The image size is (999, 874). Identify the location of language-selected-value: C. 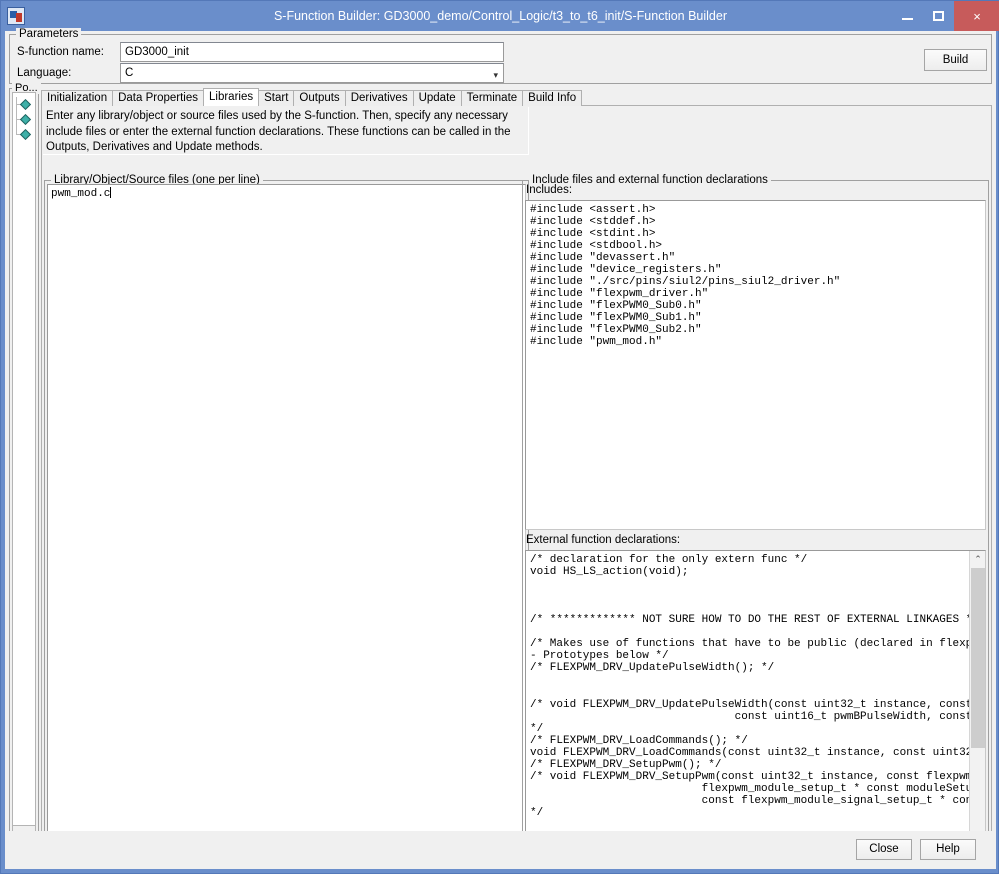
(129, 73).